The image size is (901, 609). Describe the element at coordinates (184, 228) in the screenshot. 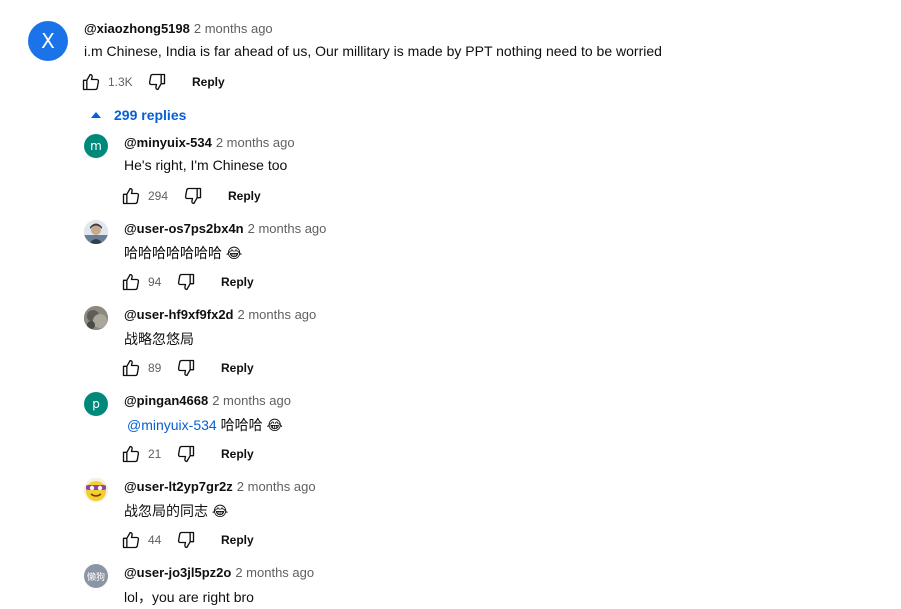

I see `author-handle: @user-os7ps2bx4n` at that location.